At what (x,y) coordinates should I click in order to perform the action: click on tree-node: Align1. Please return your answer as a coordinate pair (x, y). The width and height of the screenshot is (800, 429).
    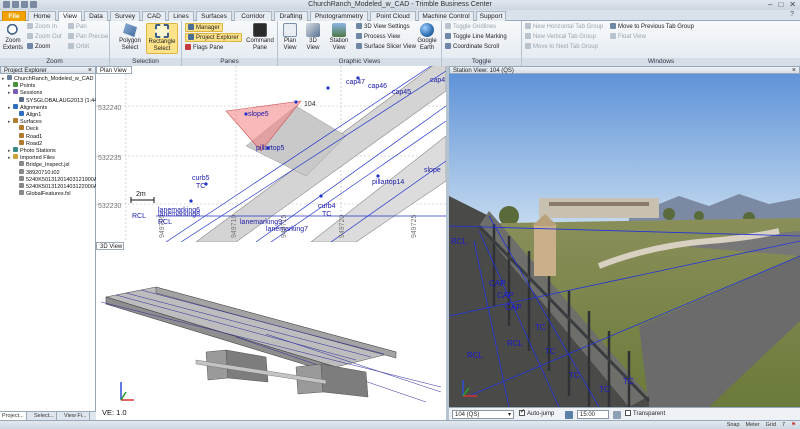
    Looking at the image, I should click on (27, 114).